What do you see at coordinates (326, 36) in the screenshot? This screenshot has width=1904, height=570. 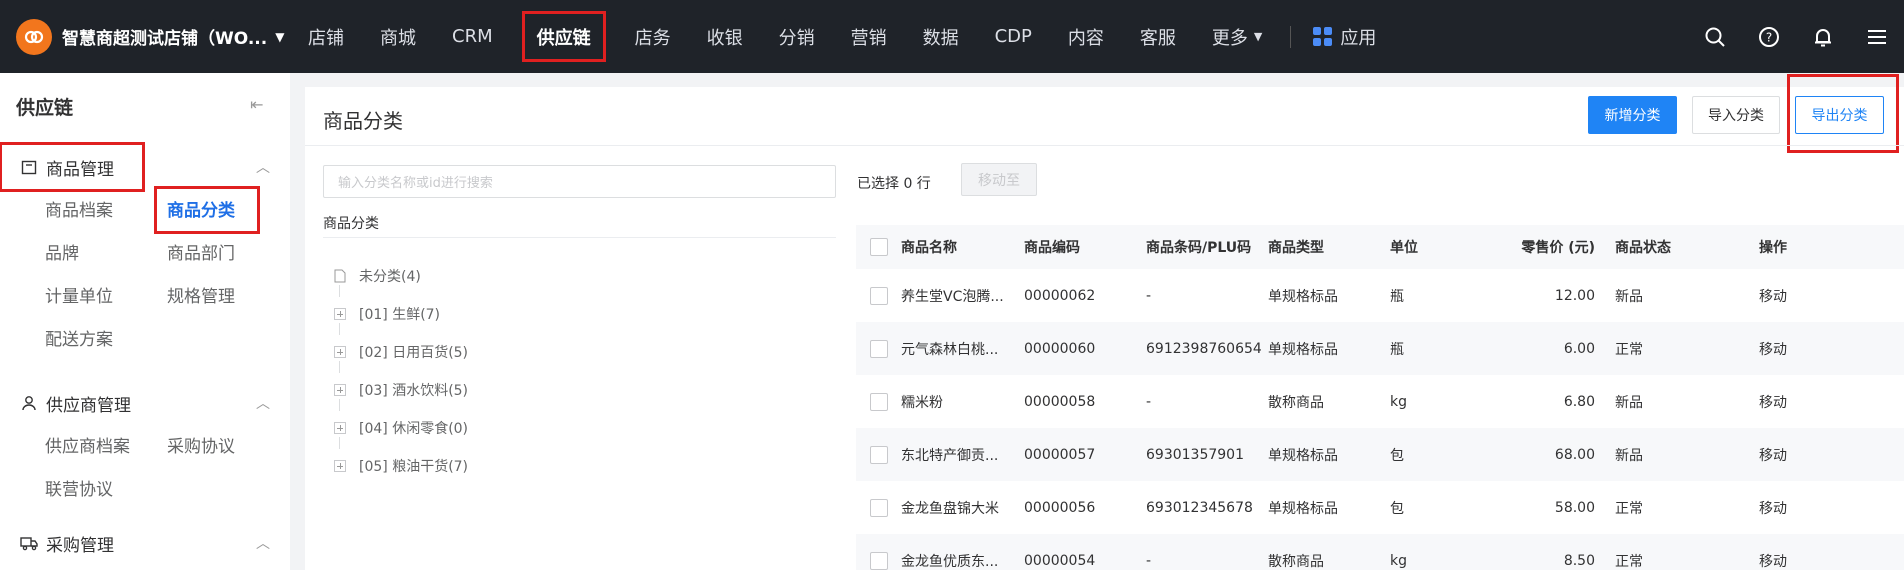 I see `nav-store: 店铺` at bounding box center [326, 36].